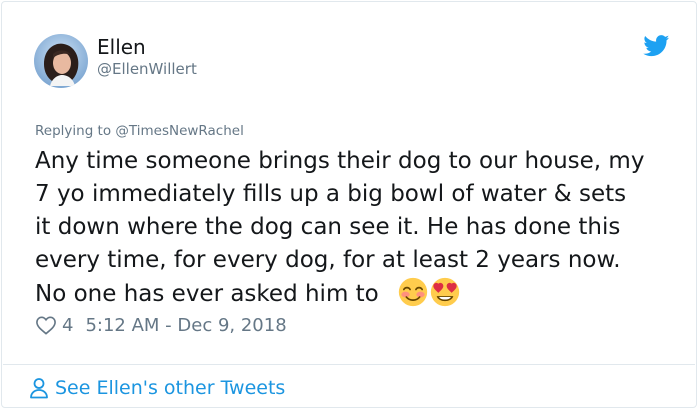 Image resolution: width=700 pixels, height=411 pixels. I want to click on like-count: 4, so click(67, 325).